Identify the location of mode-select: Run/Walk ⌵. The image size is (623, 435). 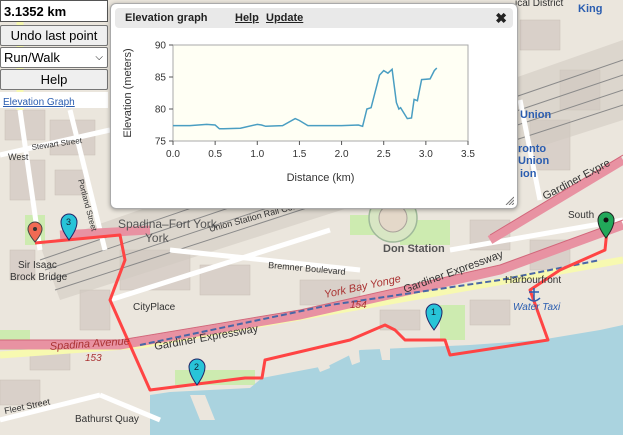
(54, 57).